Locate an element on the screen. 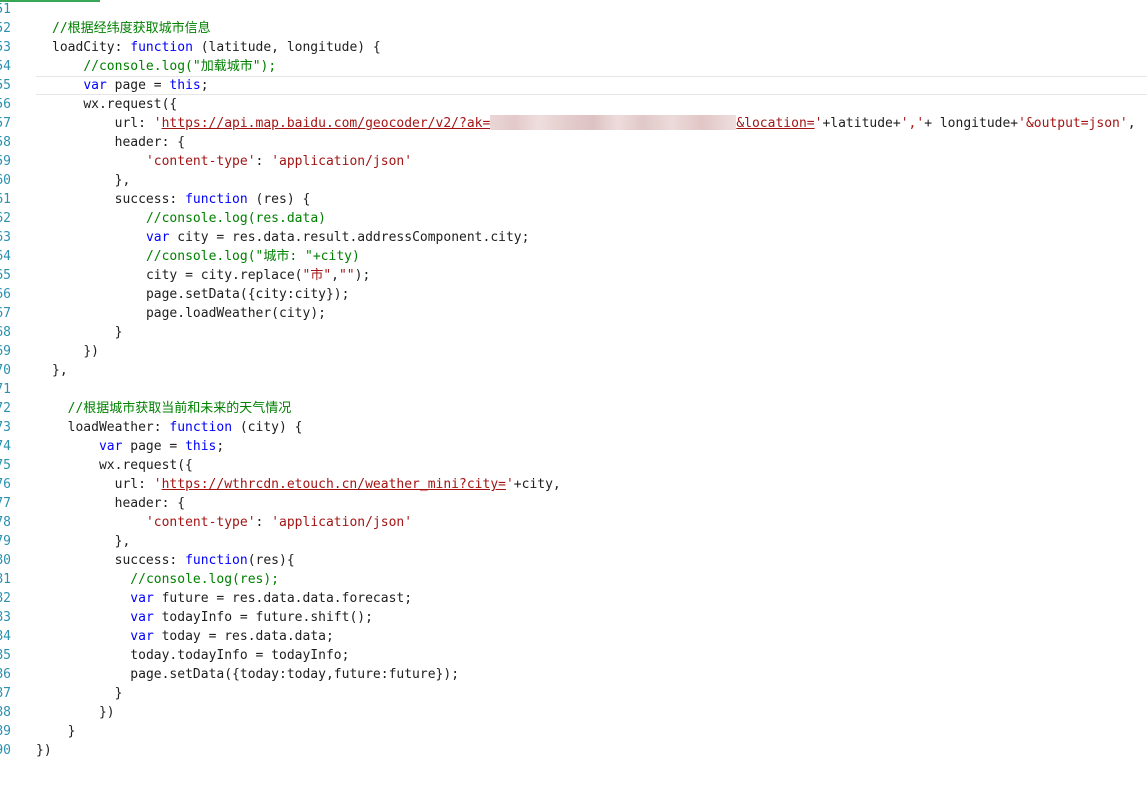 Image resolution: width=1147 pixels, height=807 pixels. code-line: 72 //根据城市获取当前和未来的天气情况 is located at coordinates (573, 408).